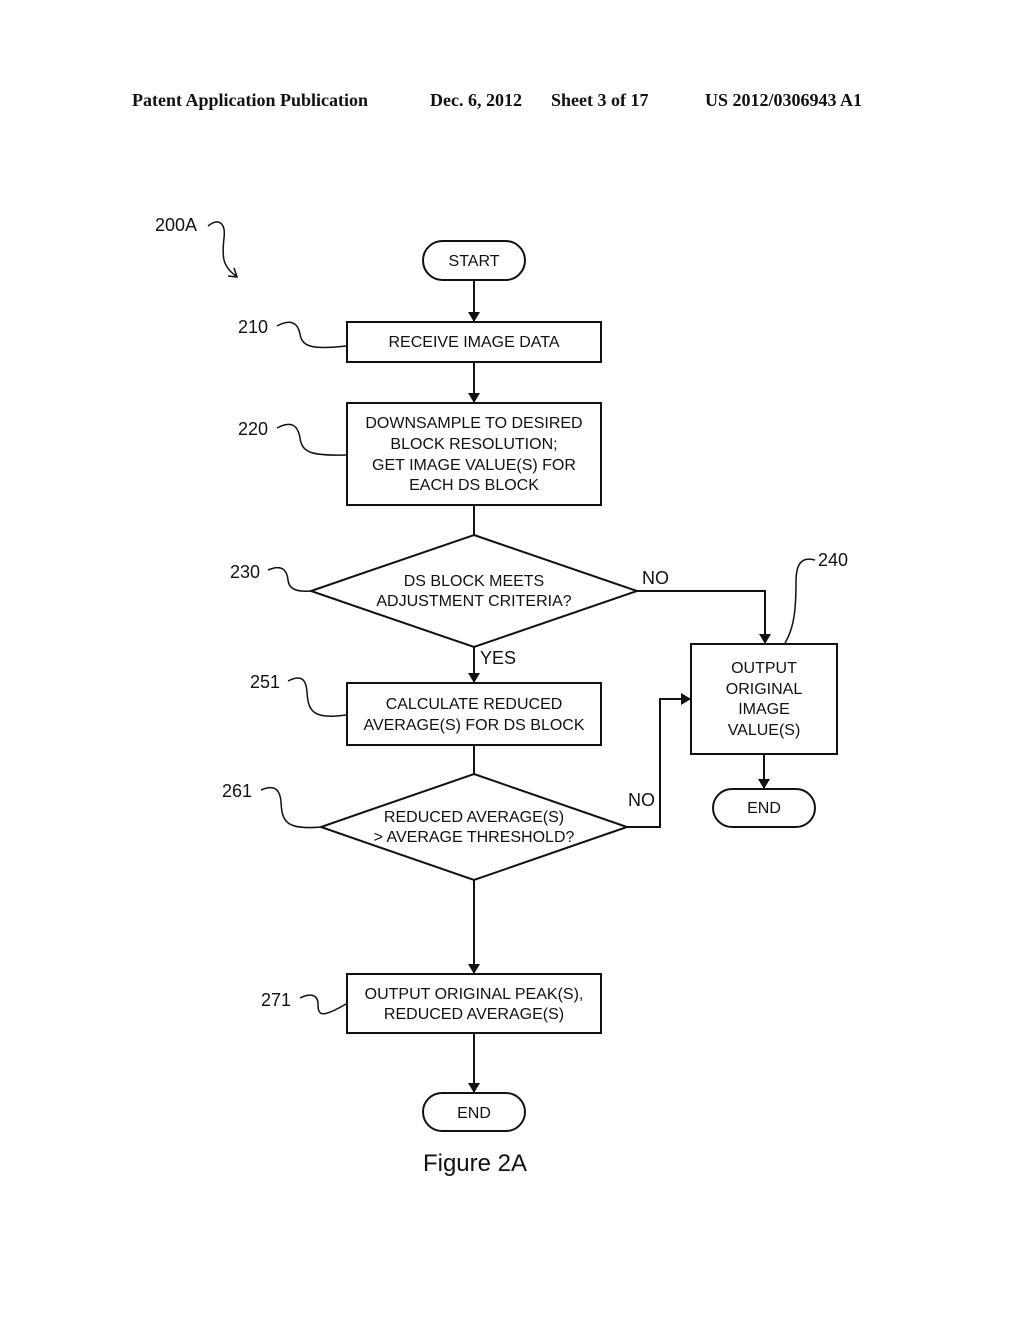 Image resolution: width=1024 pixels, height=1320 pixels. What do you see at coordinates (290, 579) in the screenshot?
I see `decision-230-leader` at bounding box center [290, 579].